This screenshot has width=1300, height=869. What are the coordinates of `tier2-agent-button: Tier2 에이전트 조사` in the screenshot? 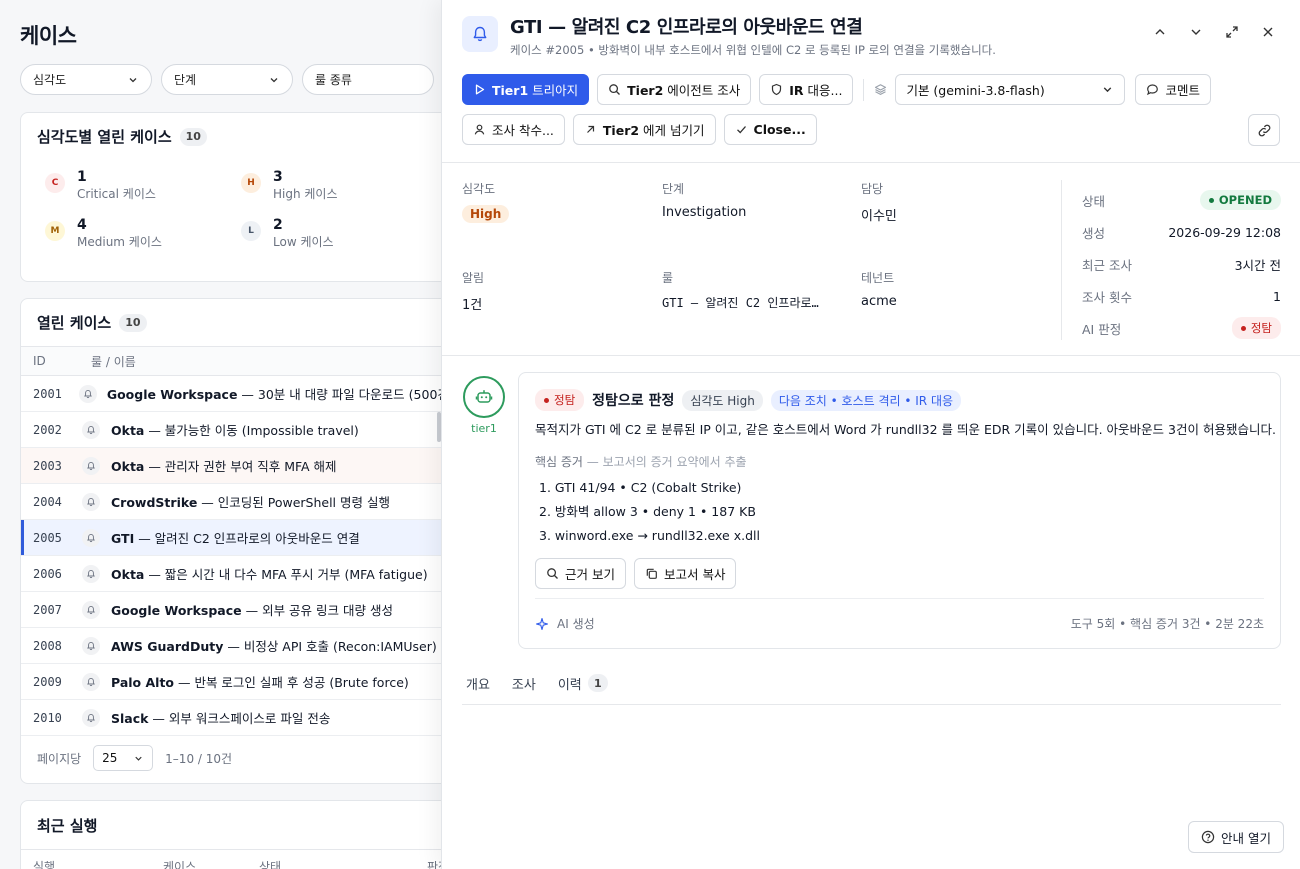 It's located at (674, 89).